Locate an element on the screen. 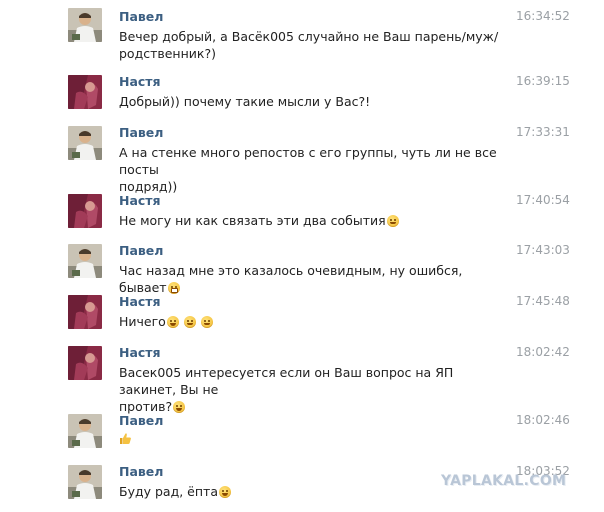 Image resolution: width=604 pixels, height=512 pixels. message-text is located at coordinates (309, 440).